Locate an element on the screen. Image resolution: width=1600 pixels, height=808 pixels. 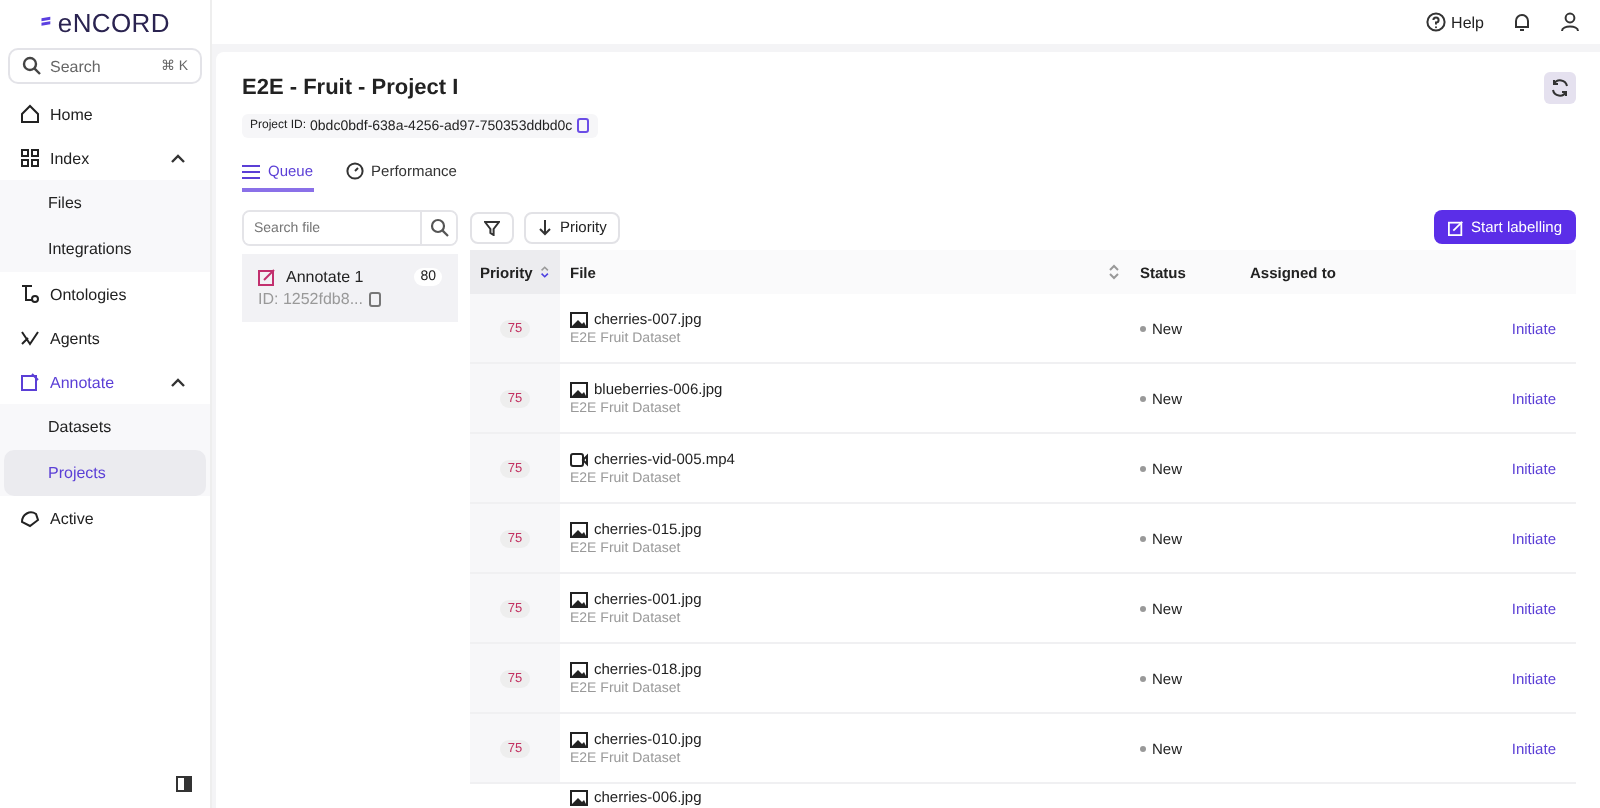
filter-button is located at coordinates (492, 227).